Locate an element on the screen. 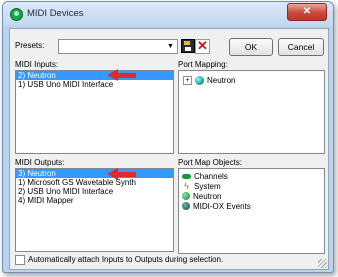 The width and height of the screenshot is (338, 277). midi-output-item: 2) USB Uno MIDI Interface is located at coordinates (94, 191).